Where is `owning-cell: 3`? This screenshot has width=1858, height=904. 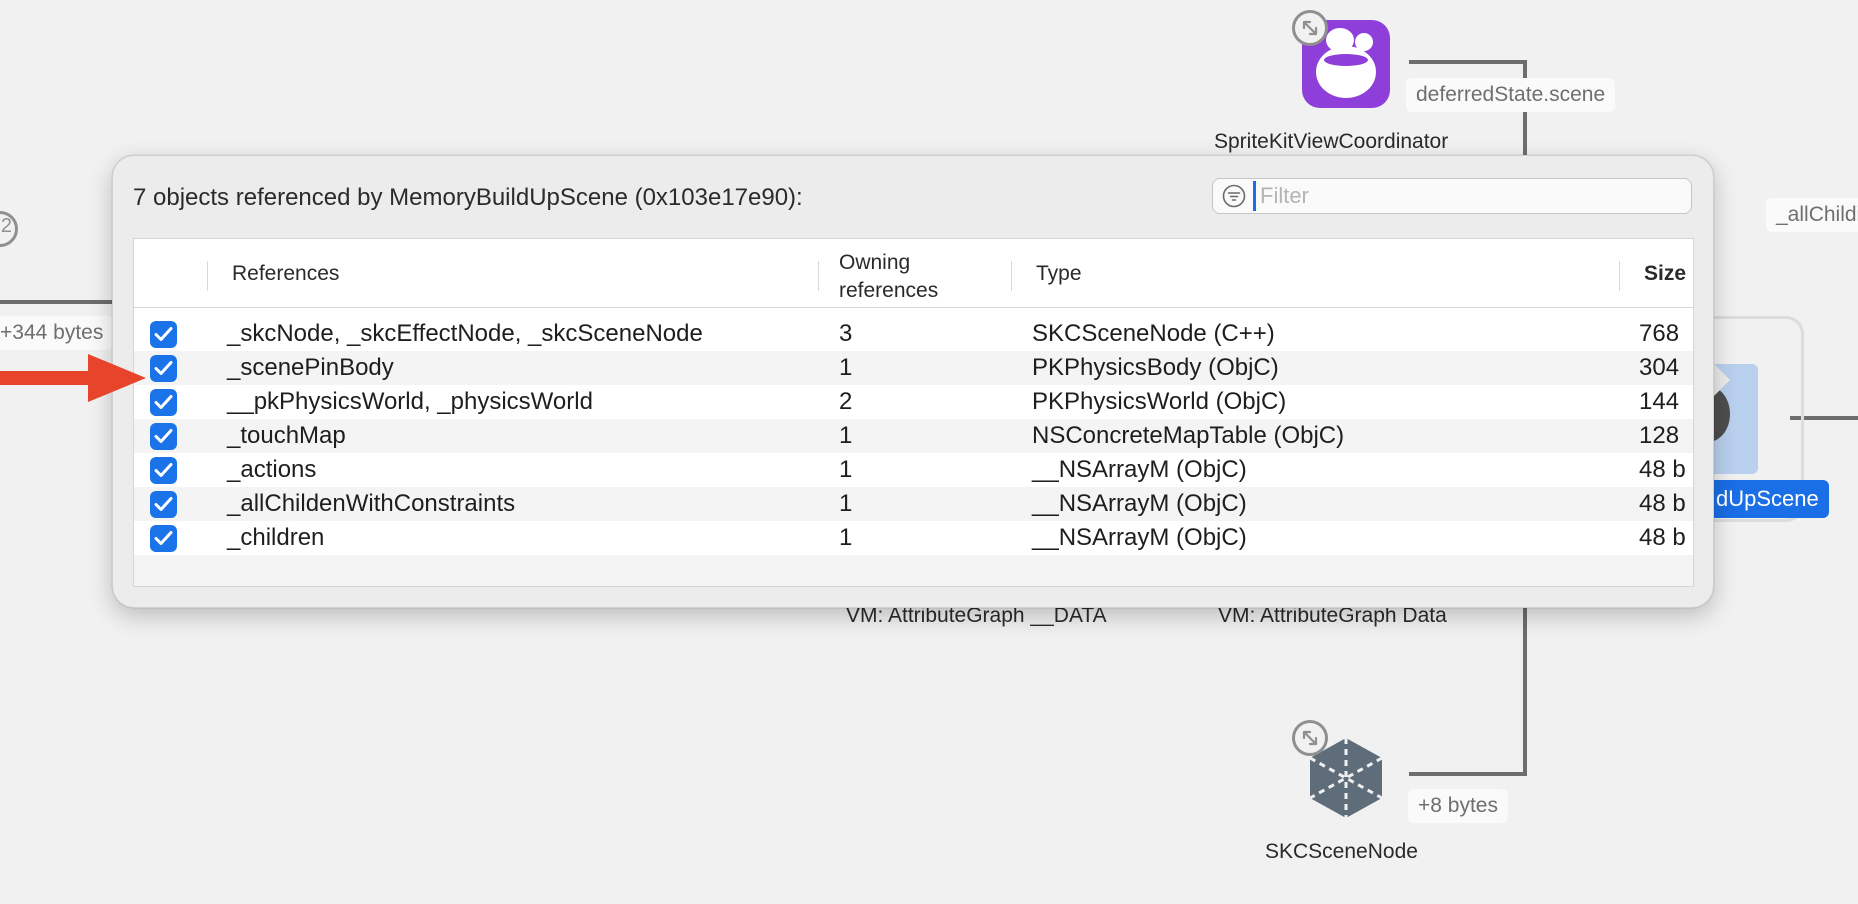
owning-cell: 3 is located at coordinates (846, 333).